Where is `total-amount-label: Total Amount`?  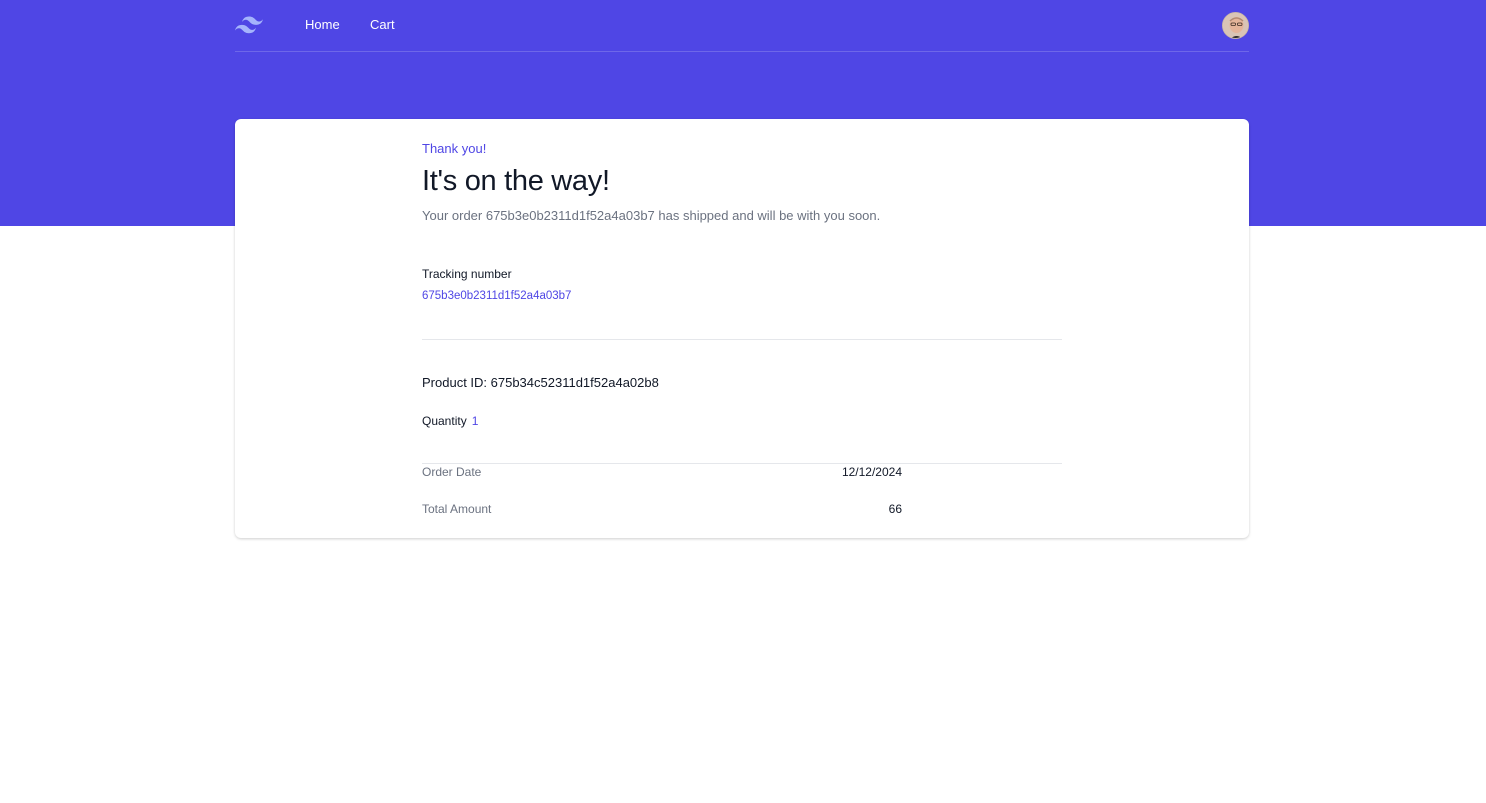
total-amount-label: Total Amount is located at coordinates (457, 509).